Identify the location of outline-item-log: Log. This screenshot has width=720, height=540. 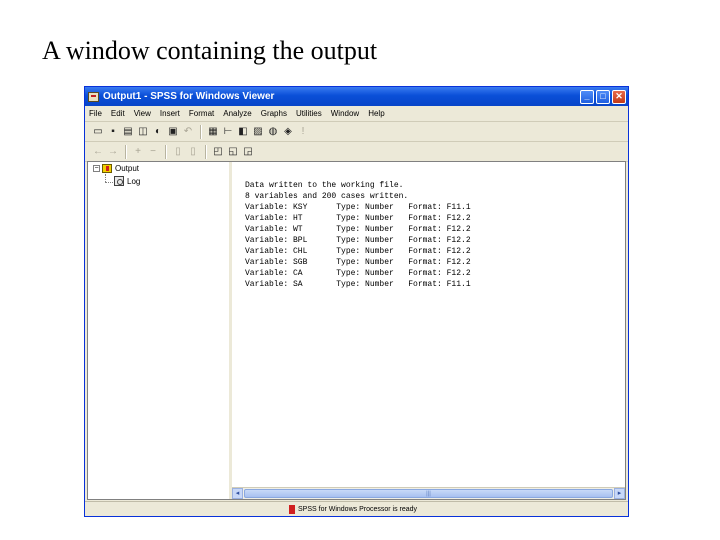
(127, 181).